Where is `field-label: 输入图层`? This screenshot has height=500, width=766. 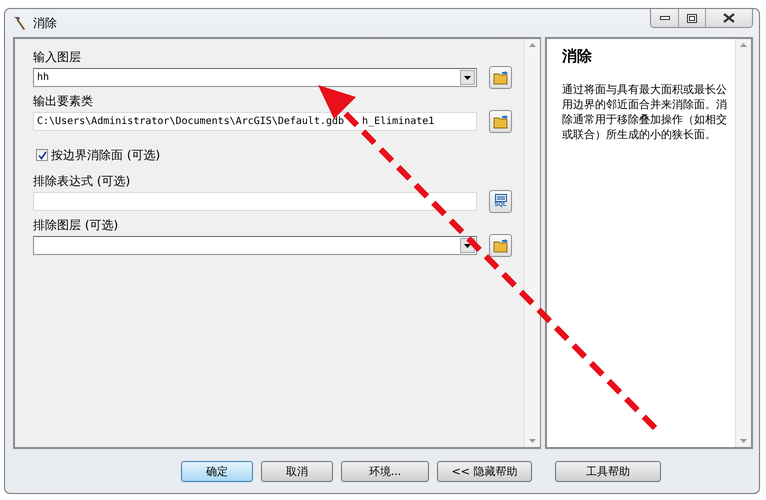 field-label: 输入图层 is located at coordinates (57, 57).